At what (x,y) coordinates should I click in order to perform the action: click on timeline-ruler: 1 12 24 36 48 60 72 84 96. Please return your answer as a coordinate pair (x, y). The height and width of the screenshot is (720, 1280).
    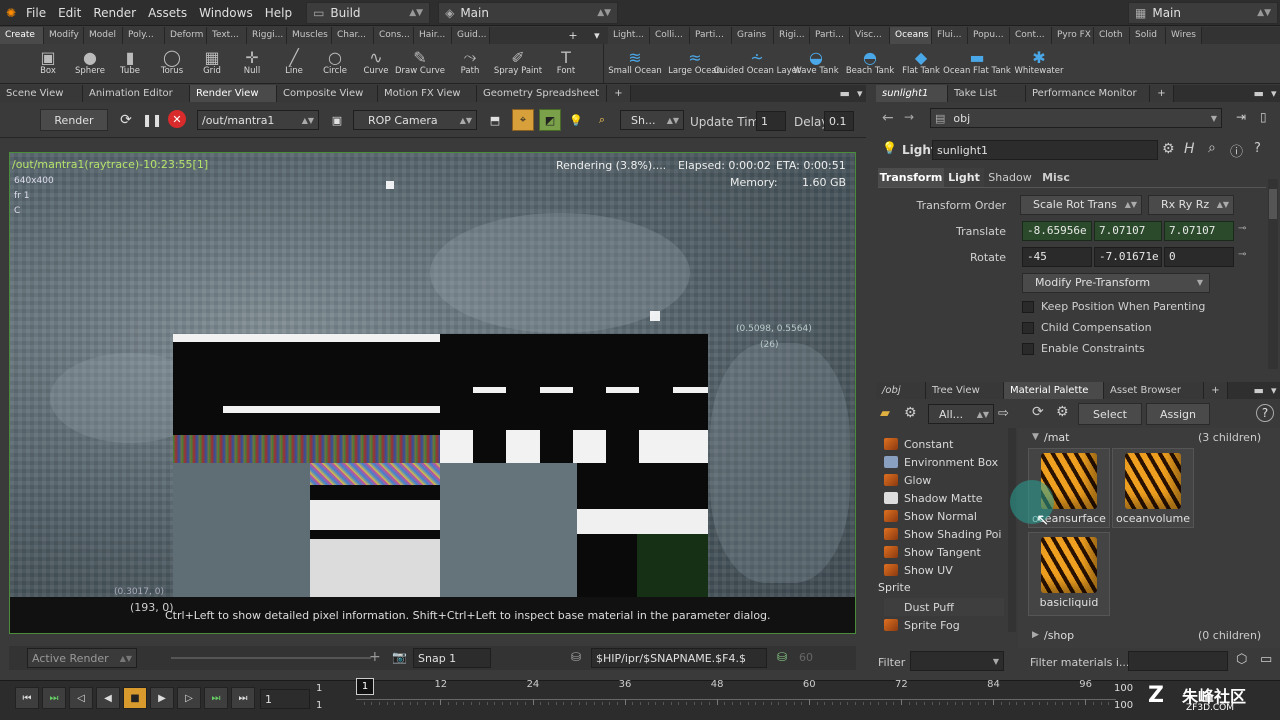
    Looking at the image, I should click on (736, 696).